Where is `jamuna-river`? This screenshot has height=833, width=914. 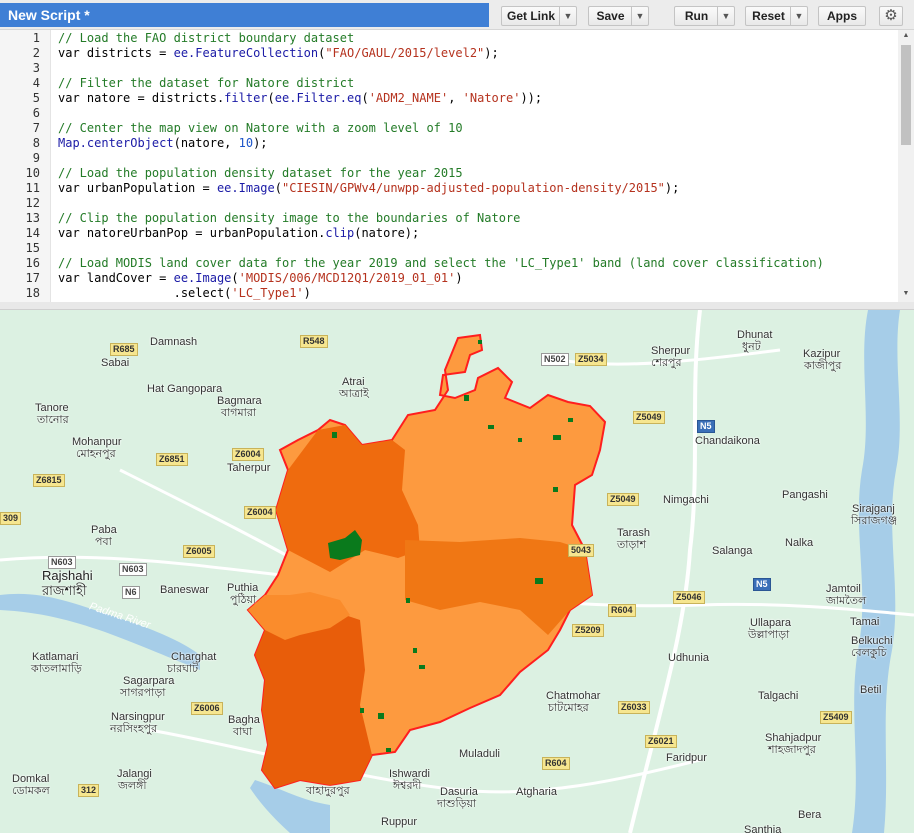
jamuna-river is located at coordinates (876, 571).